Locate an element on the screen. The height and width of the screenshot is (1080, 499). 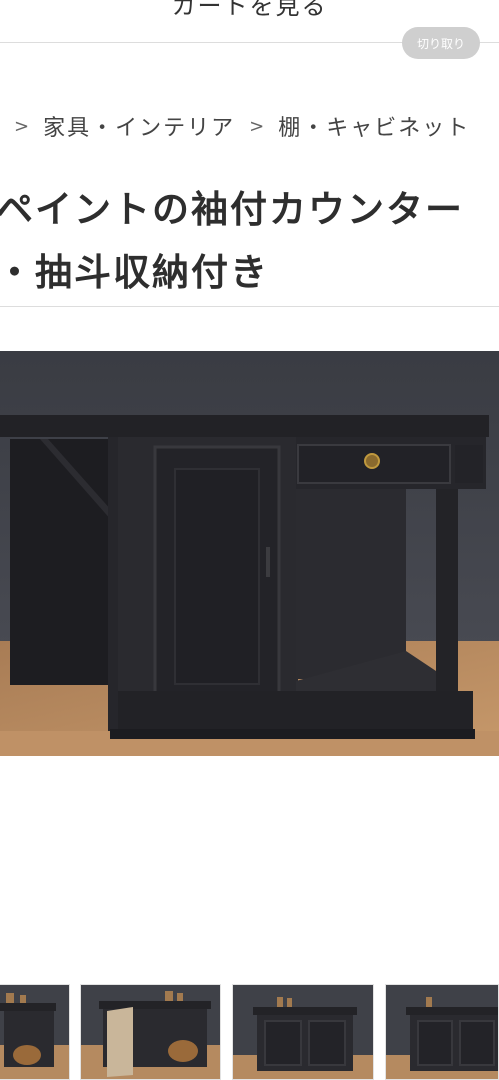
breadcrumb-item-furniture: 家具・インテリア is located at coordinates (139, 126).